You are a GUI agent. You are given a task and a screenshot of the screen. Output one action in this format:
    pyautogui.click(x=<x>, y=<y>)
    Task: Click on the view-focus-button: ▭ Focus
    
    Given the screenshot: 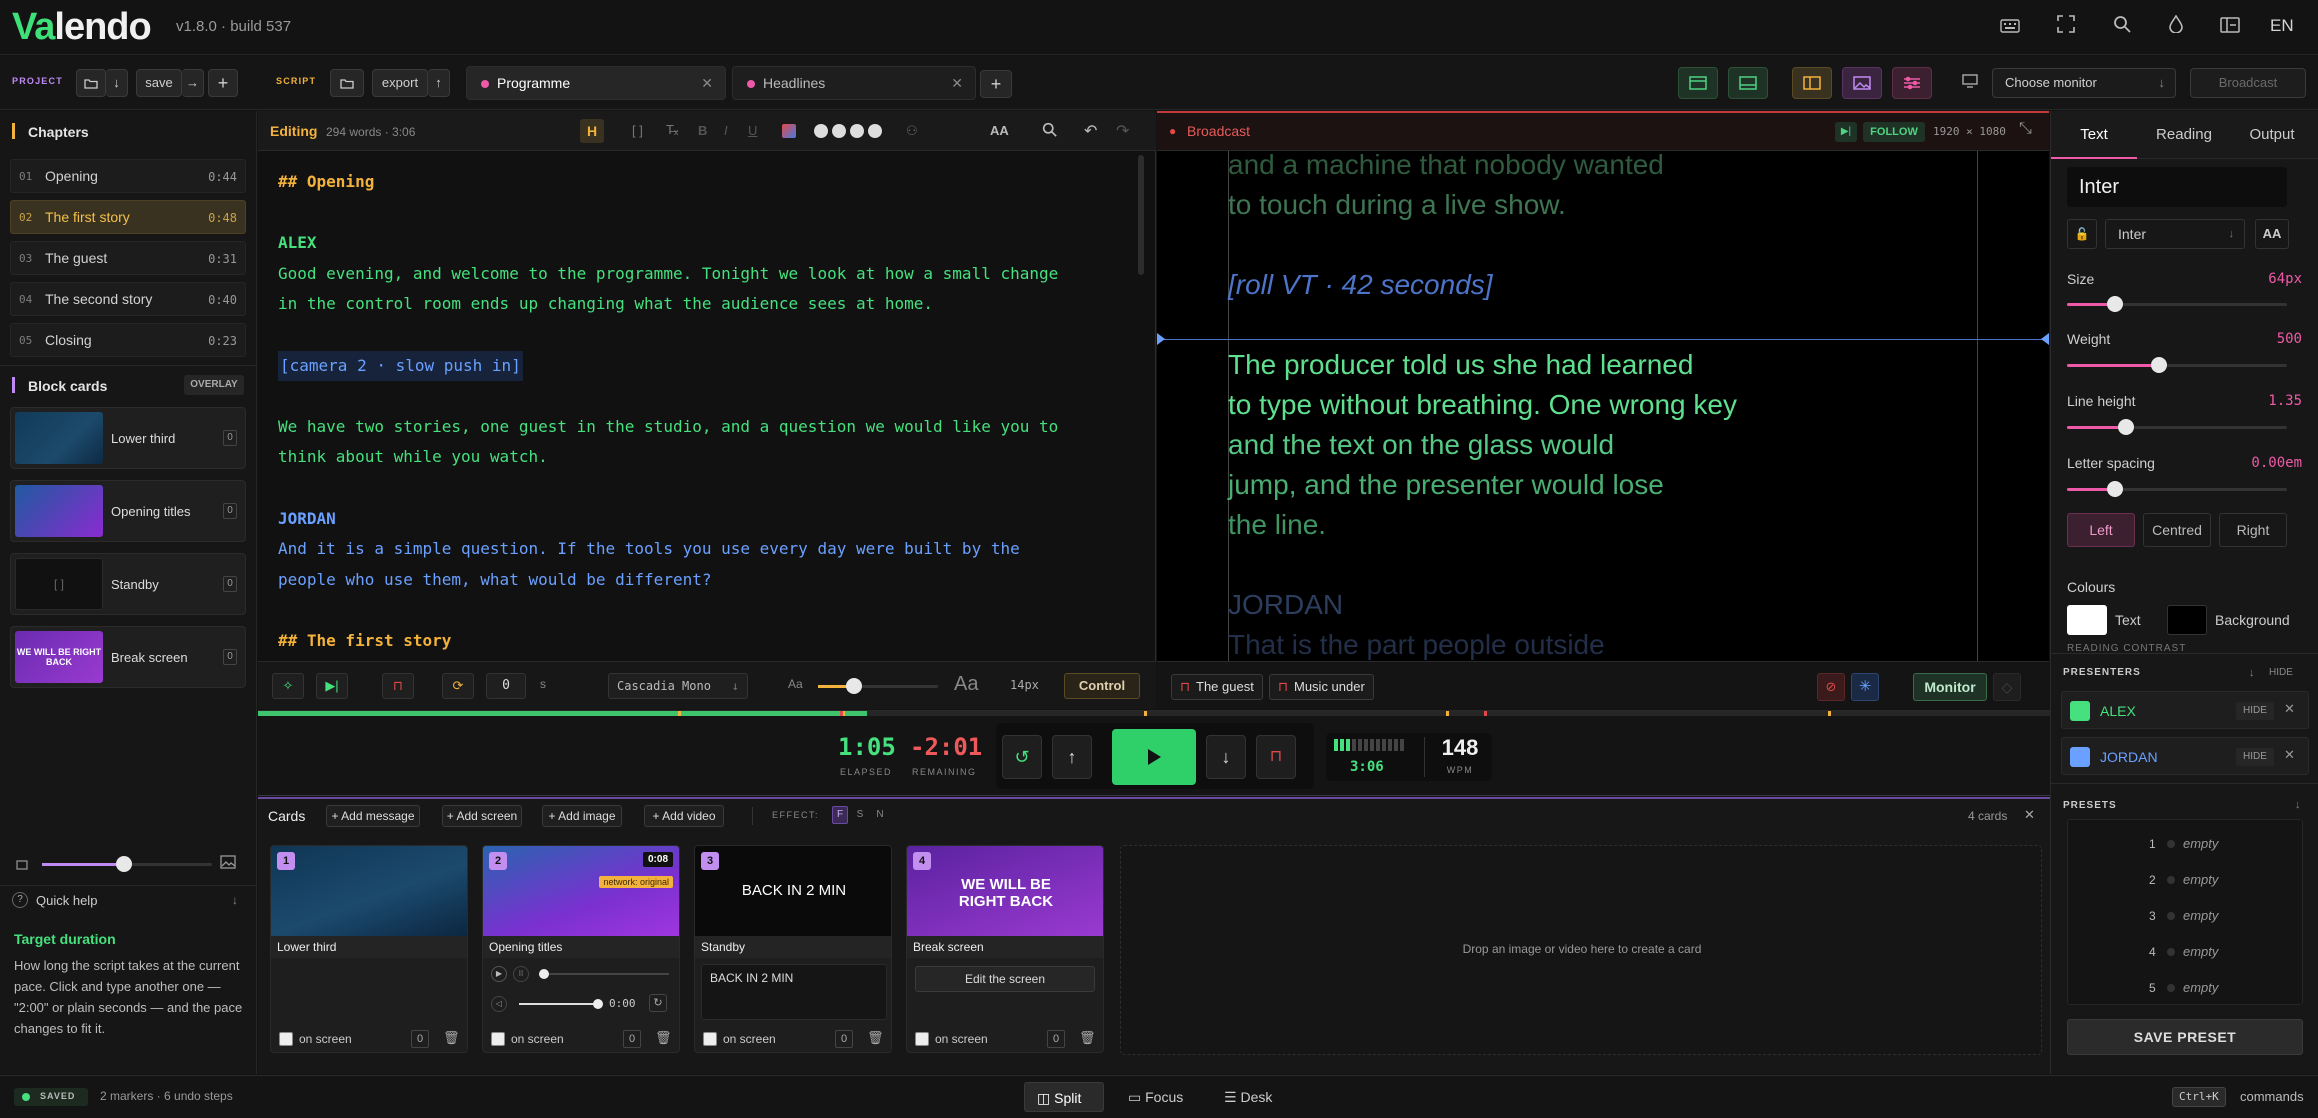 What is the action you would take?
    pyautogui.click(x=1163, y=1097)
    